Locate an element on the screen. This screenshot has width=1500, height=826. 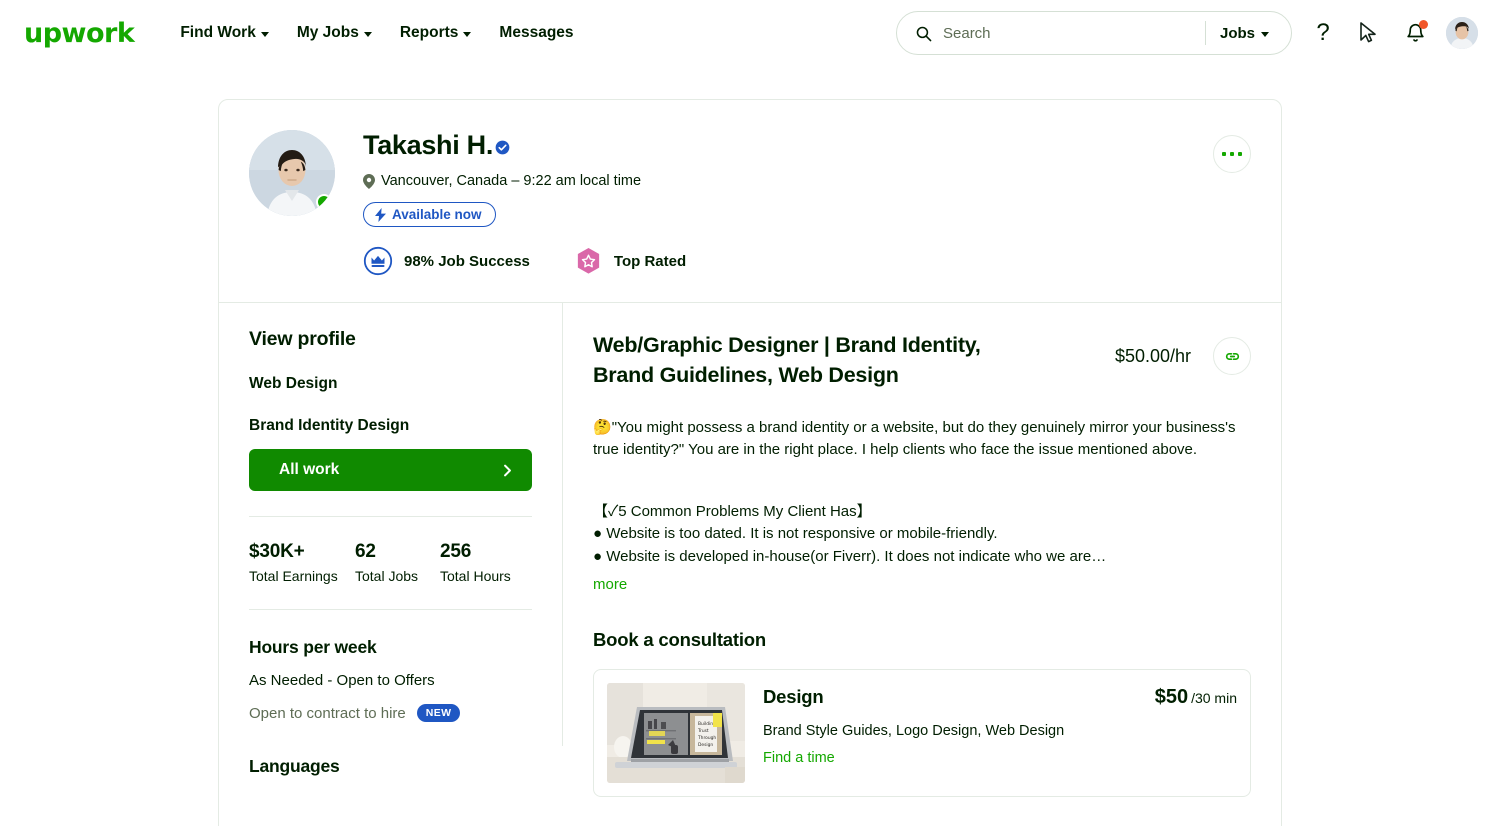
account-avatar-button is located at coordinates (1462, 33).